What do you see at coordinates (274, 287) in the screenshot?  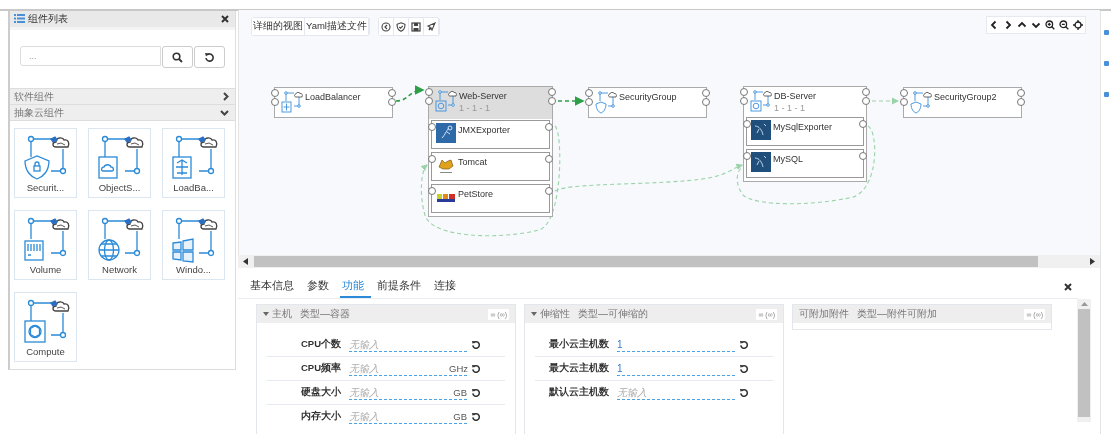 I see `tab: 基本信息` at bounding box center [274, 287].